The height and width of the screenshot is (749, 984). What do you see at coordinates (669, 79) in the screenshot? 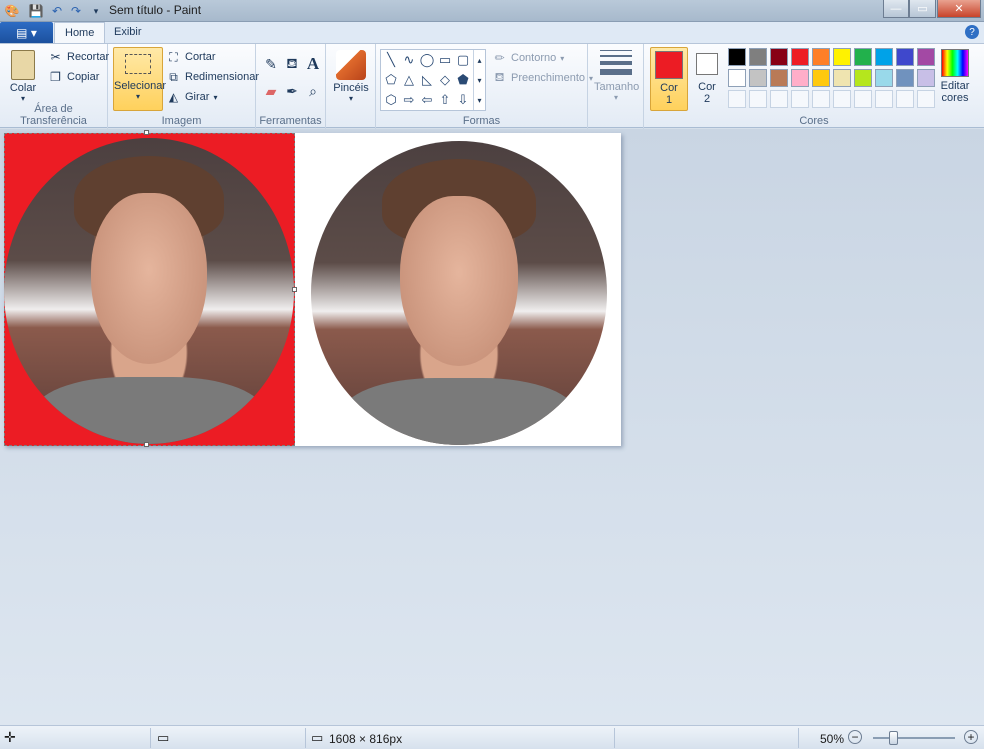
I see `color1-button: Cor 1` at bounding box center [669, 79].